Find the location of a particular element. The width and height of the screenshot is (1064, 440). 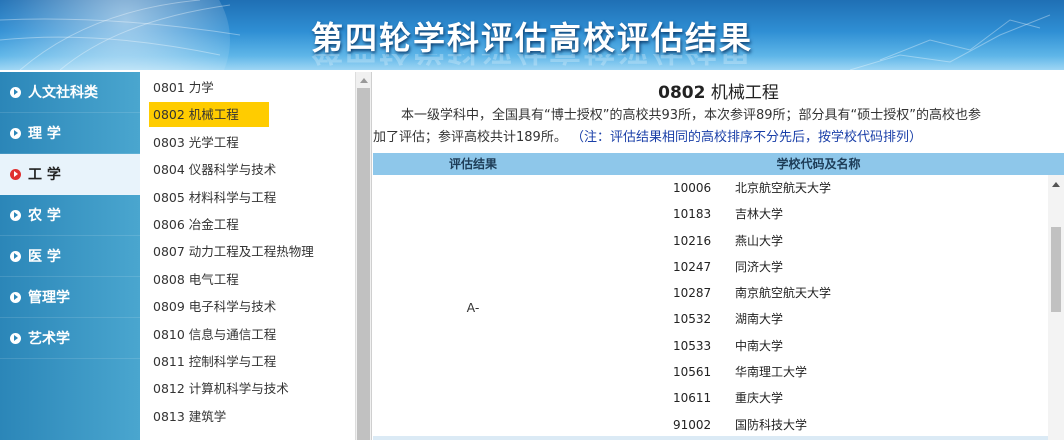

category-item: 人文社科类 is located at coordinates (70, 92).